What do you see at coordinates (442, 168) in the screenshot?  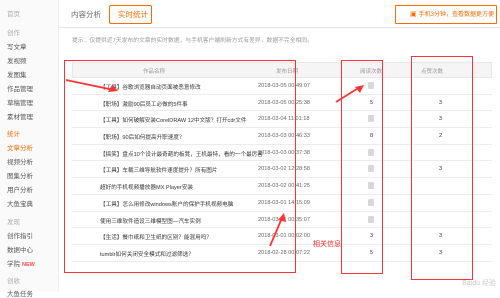 I see `comments-highlight-box` at bounding box center [442, 168].